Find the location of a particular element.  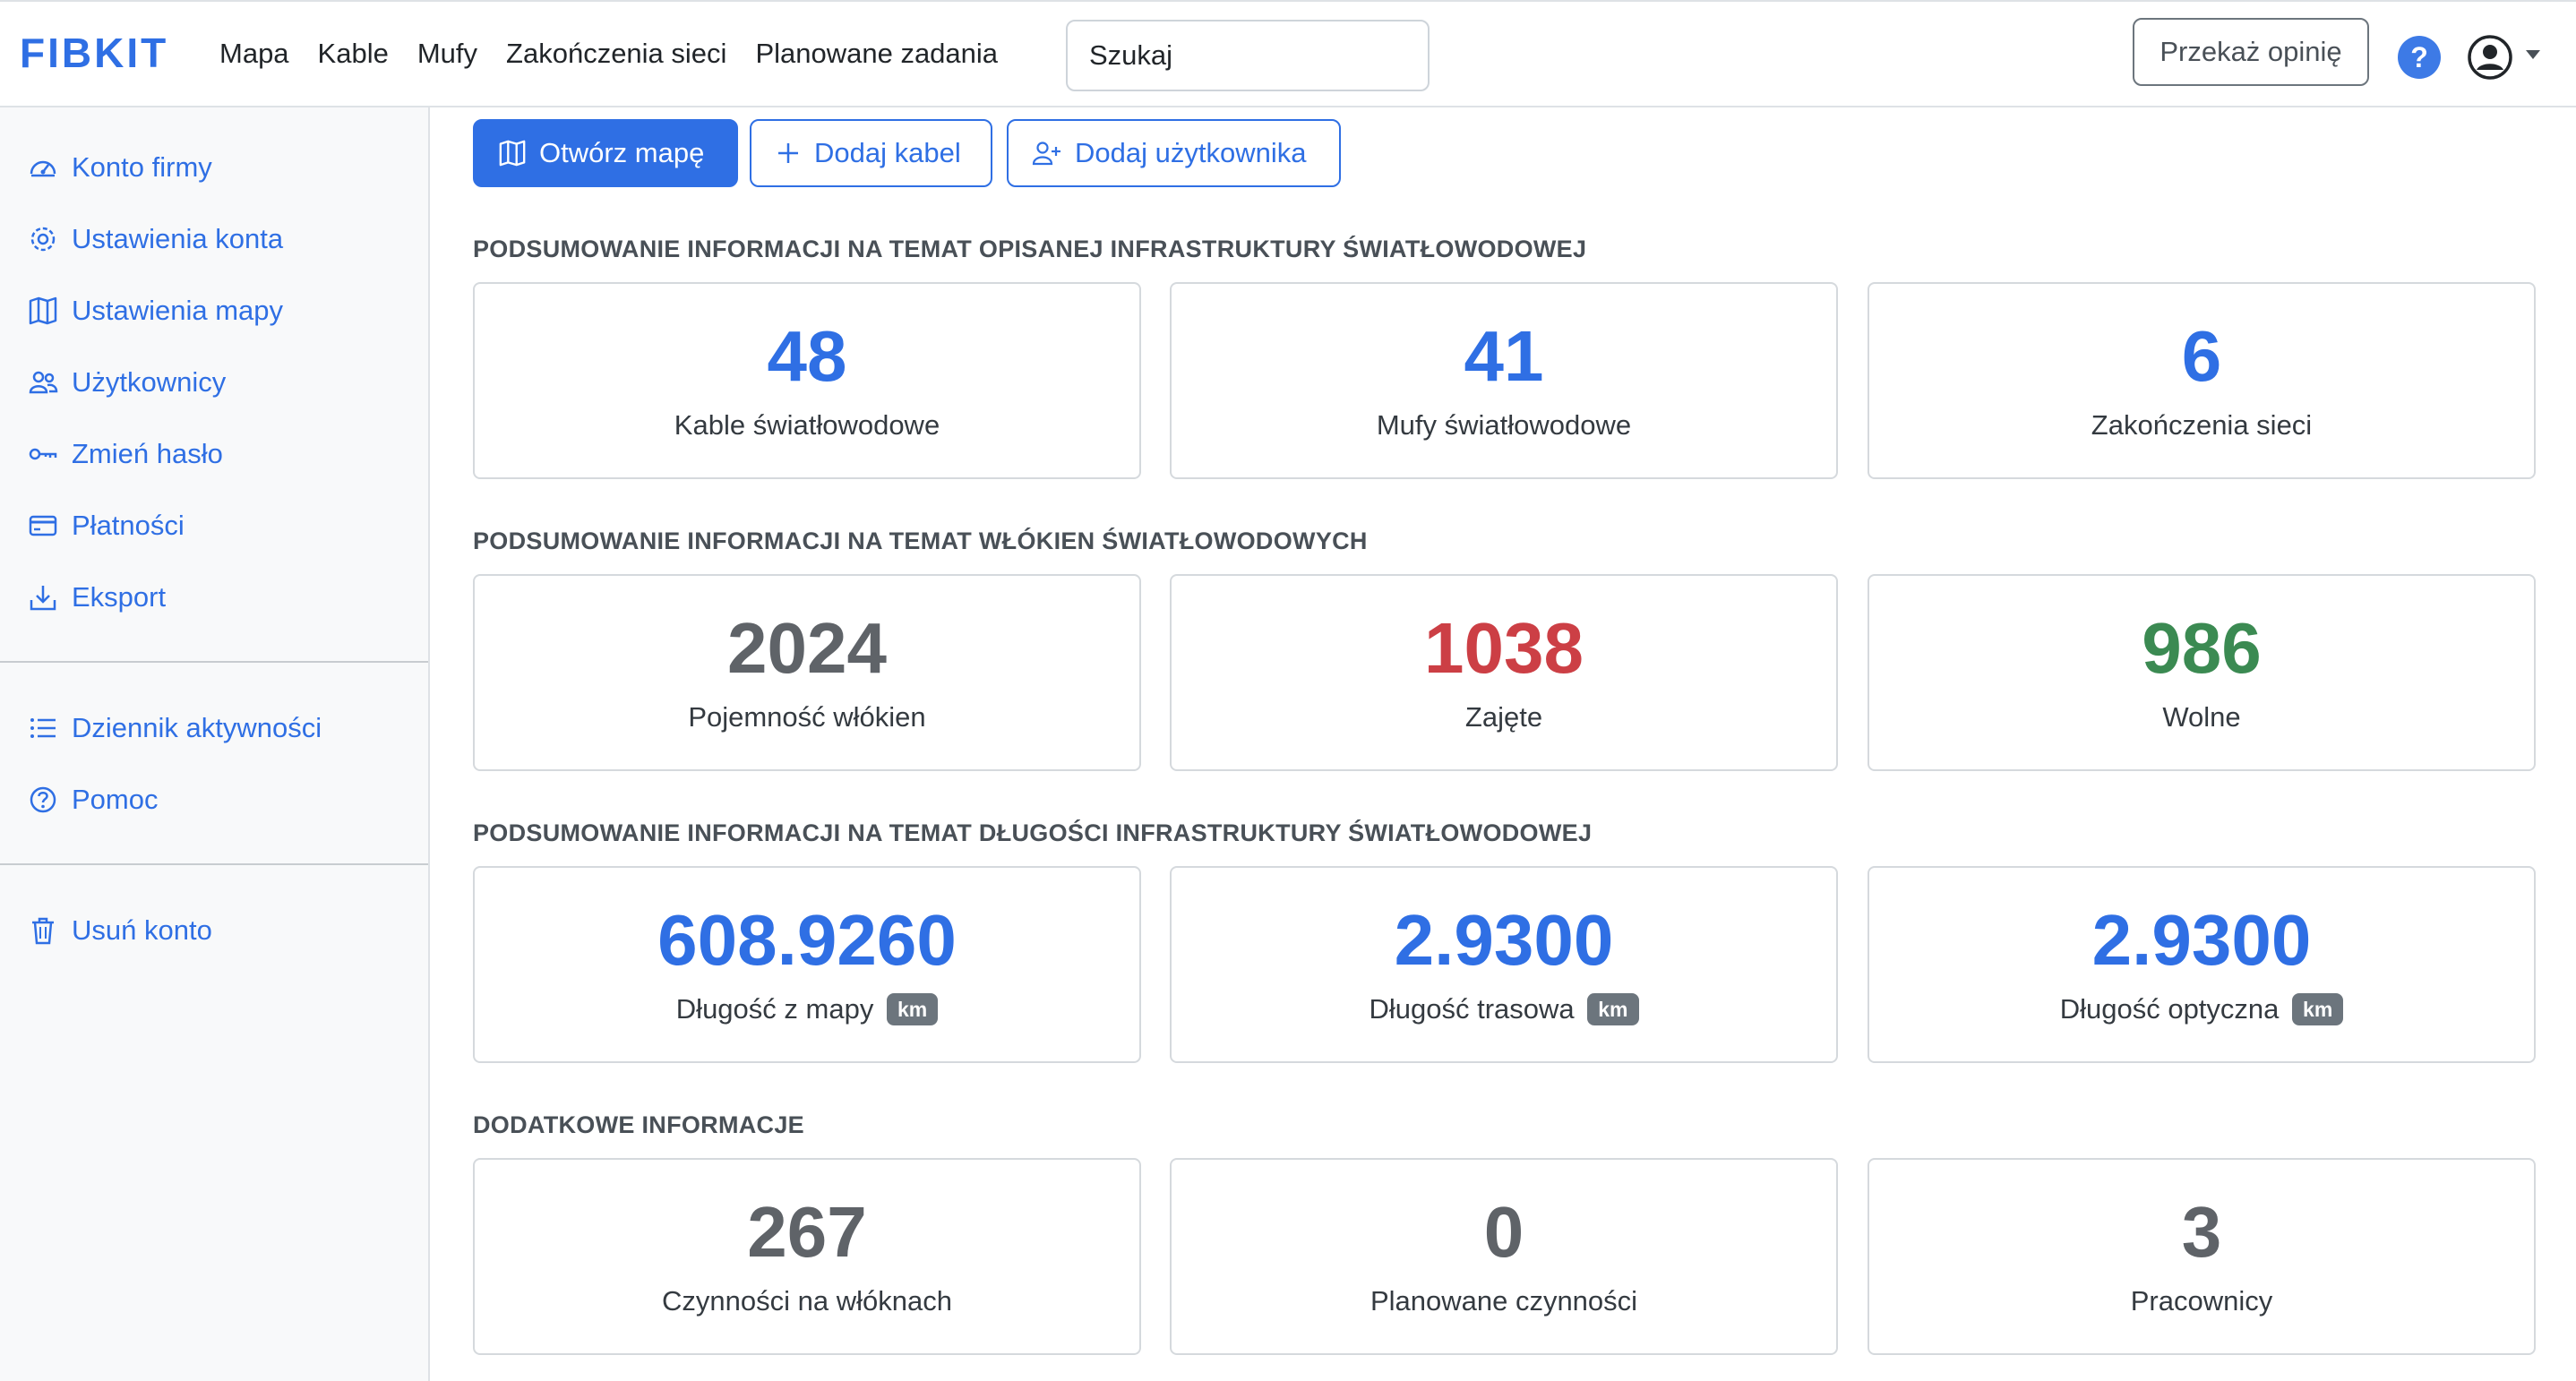

user-menu-dropdown is located at coordinates (2503, 57).